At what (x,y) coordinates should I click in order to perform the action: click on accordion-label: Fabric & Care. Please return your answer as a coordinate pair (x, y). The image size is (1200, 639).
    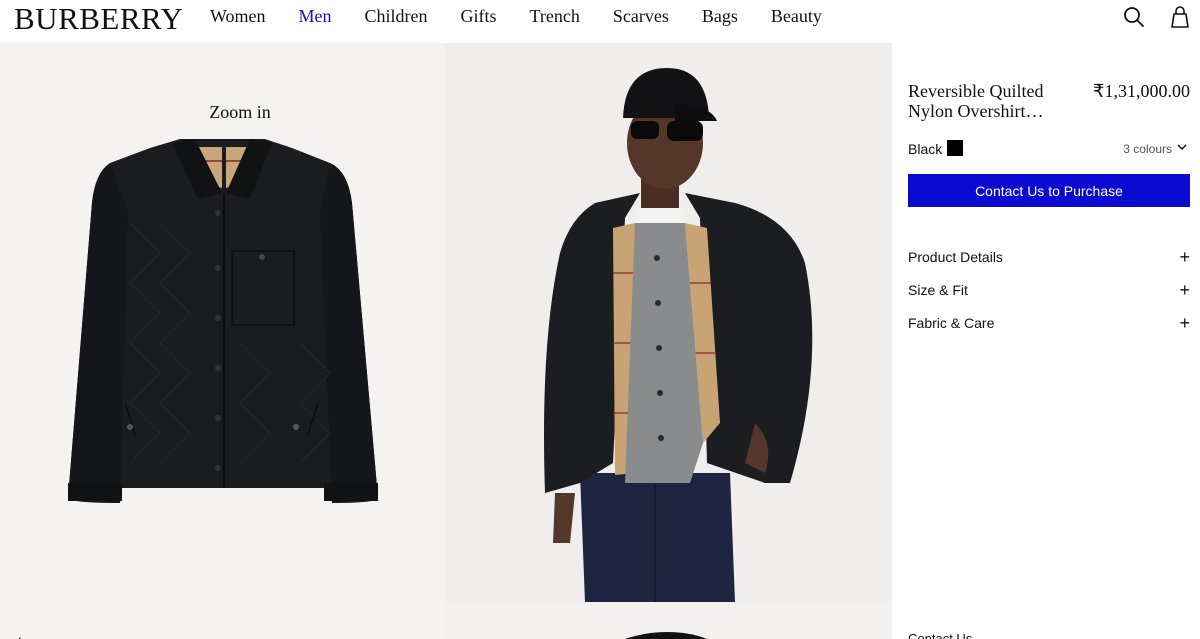
    Looking at the image, I should click on (951, 323).